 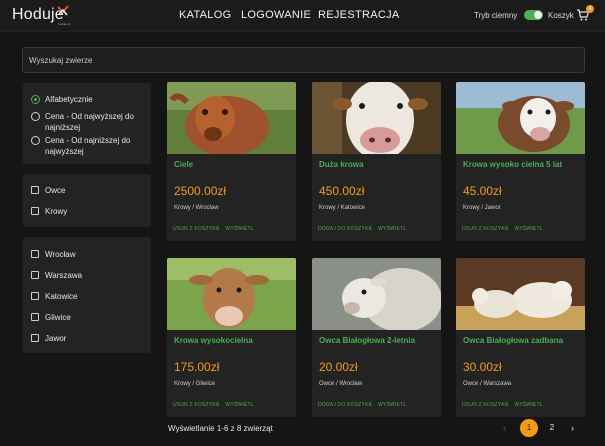 What do you see at coordinates (58, 317) in the screenshot?
I see `filter-label: Gliwice` at bounding box center [58, 317].